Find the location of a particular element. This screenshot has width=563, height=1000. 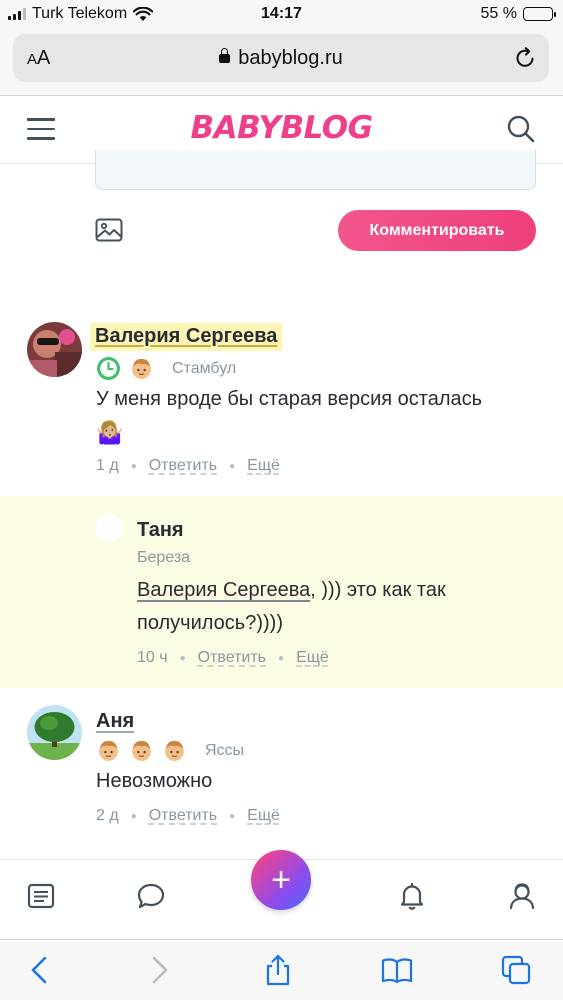

user-location: Яссы is located at coordinates (225, 750).